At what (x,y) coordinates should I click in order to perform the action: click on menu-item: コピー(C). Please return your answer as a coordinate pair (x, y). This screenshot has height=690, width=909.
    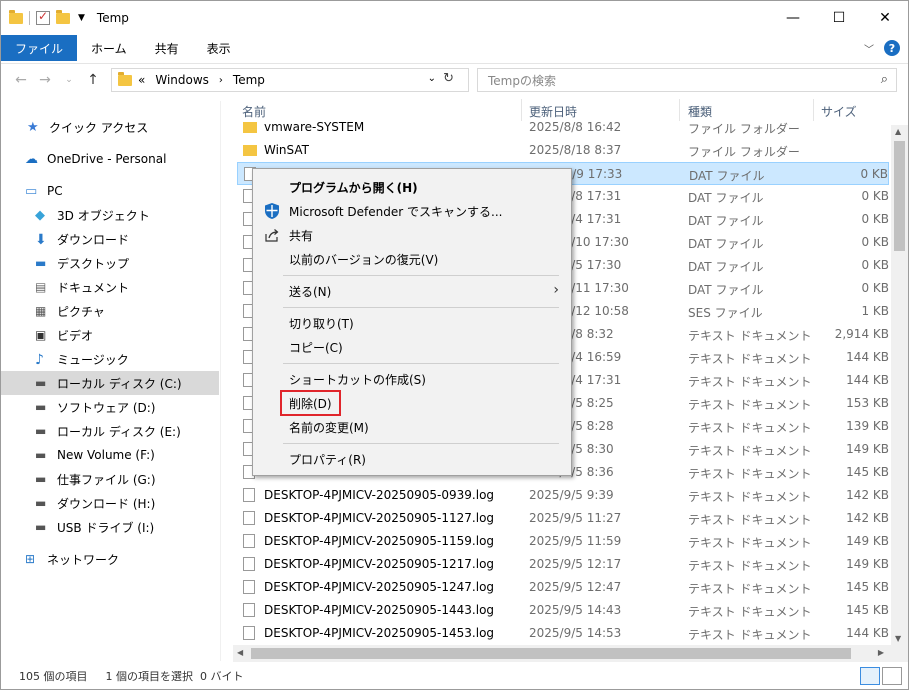
    Looking at the image, I should click on (412, 347).